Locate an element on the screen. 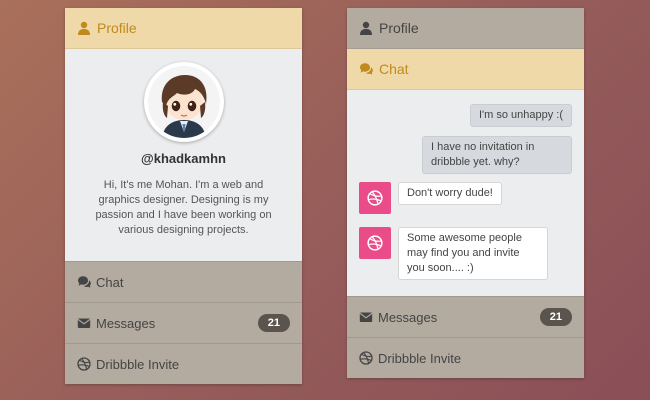  chat-header-label: Chat is located at coordinates (394, 69).